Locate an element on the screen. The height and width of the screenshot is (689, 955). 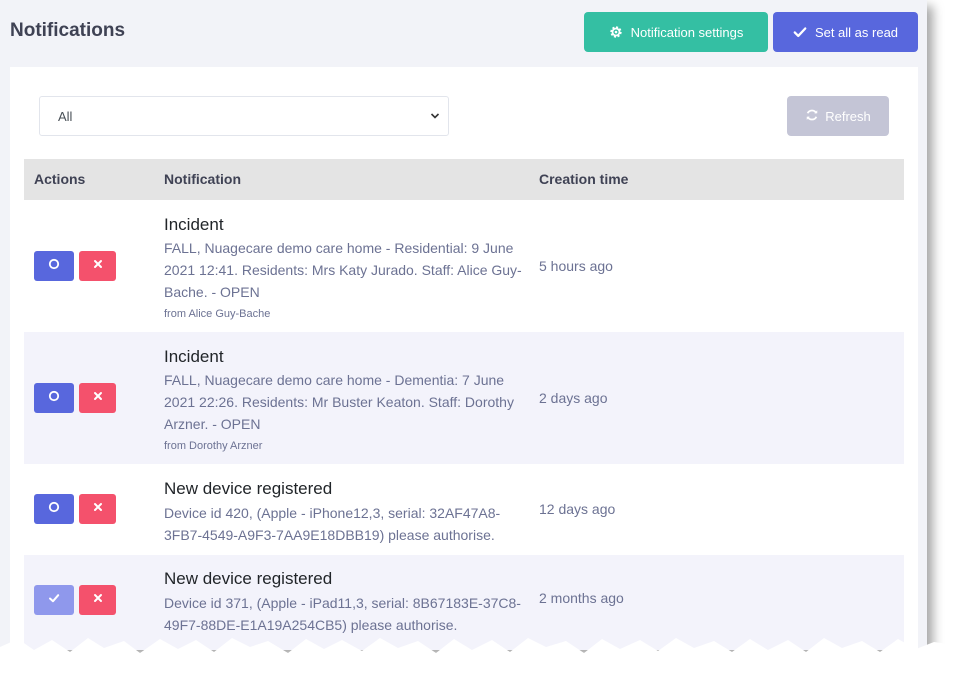
notification-sender: from Dorothy Arzner is located at coordinates (213, 446).